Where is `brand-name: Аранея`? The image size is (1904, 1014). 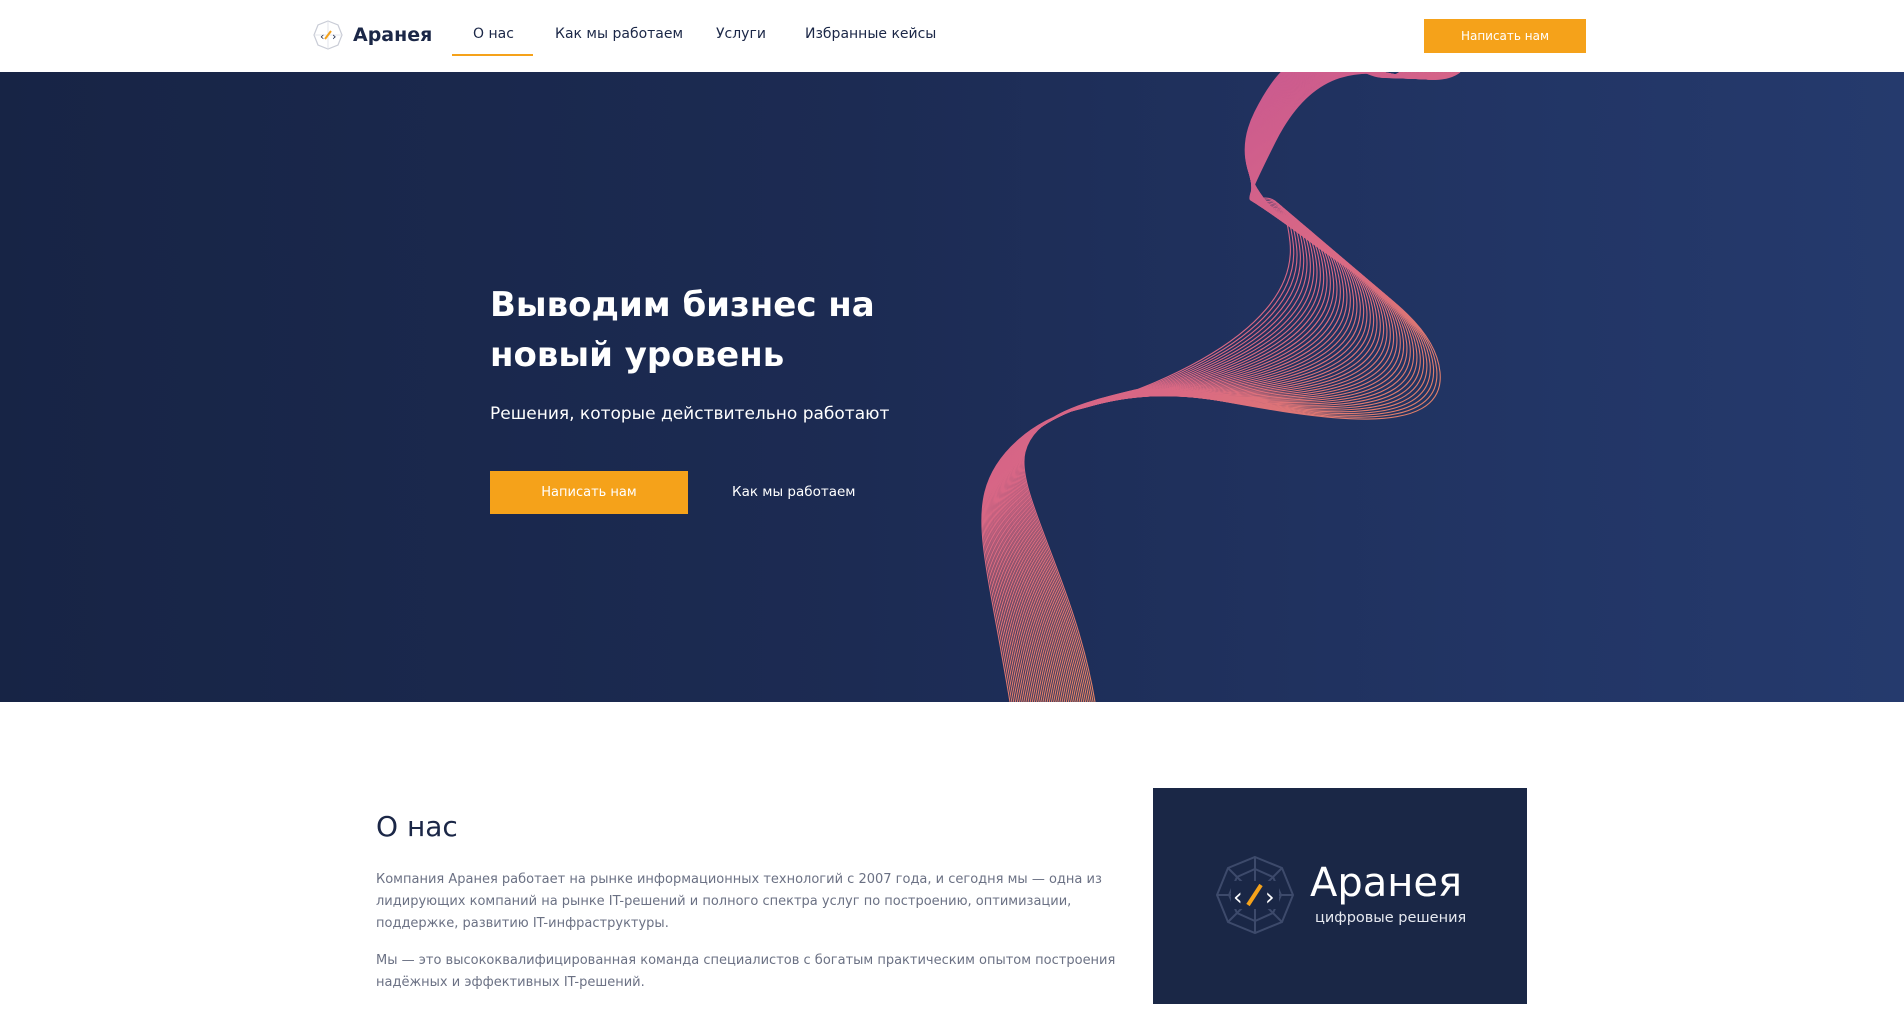 brand-name: Аранея is located at coordinates (1386, 883).